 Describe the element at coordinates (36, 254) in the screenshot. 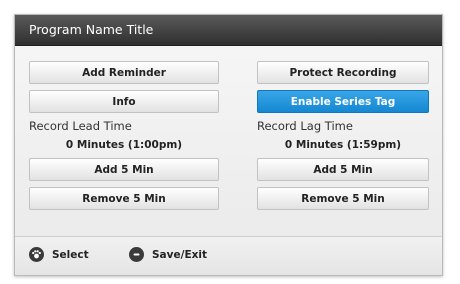

I see `paw-dpad-icon` at that location.